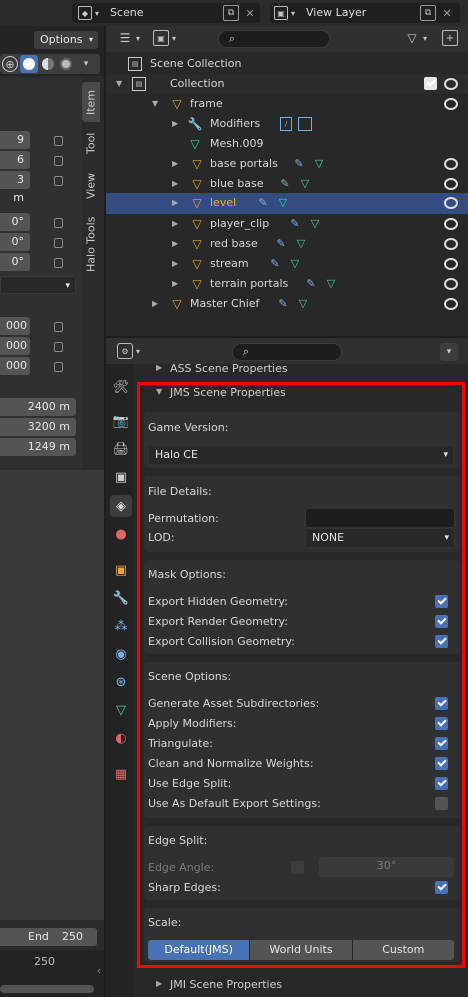 This screenshot has height=997, width=468. I want to click on rotation-z-field: 0°, so click(15, 262).